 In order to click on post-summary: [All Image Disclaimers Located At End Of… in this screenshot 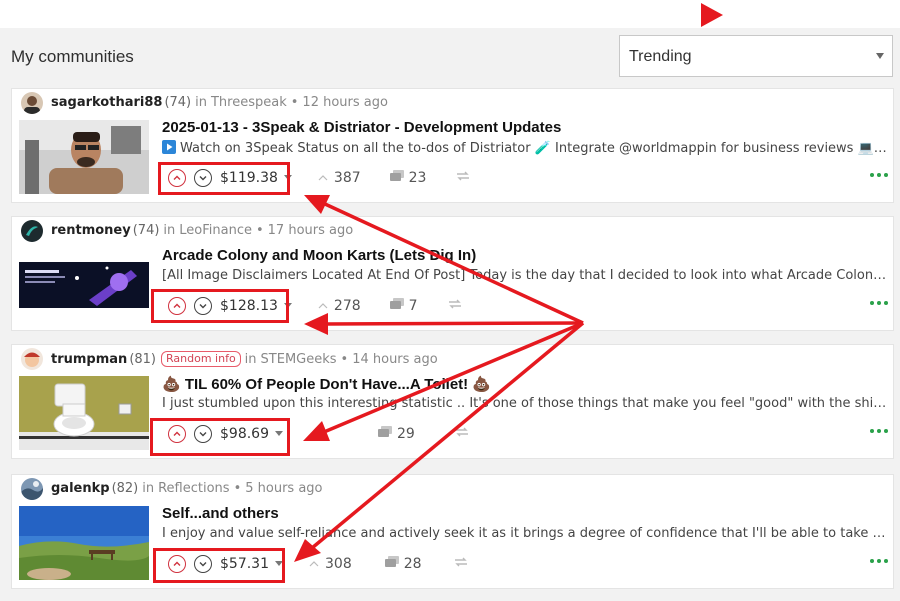, I will do `click(524, 275)`.